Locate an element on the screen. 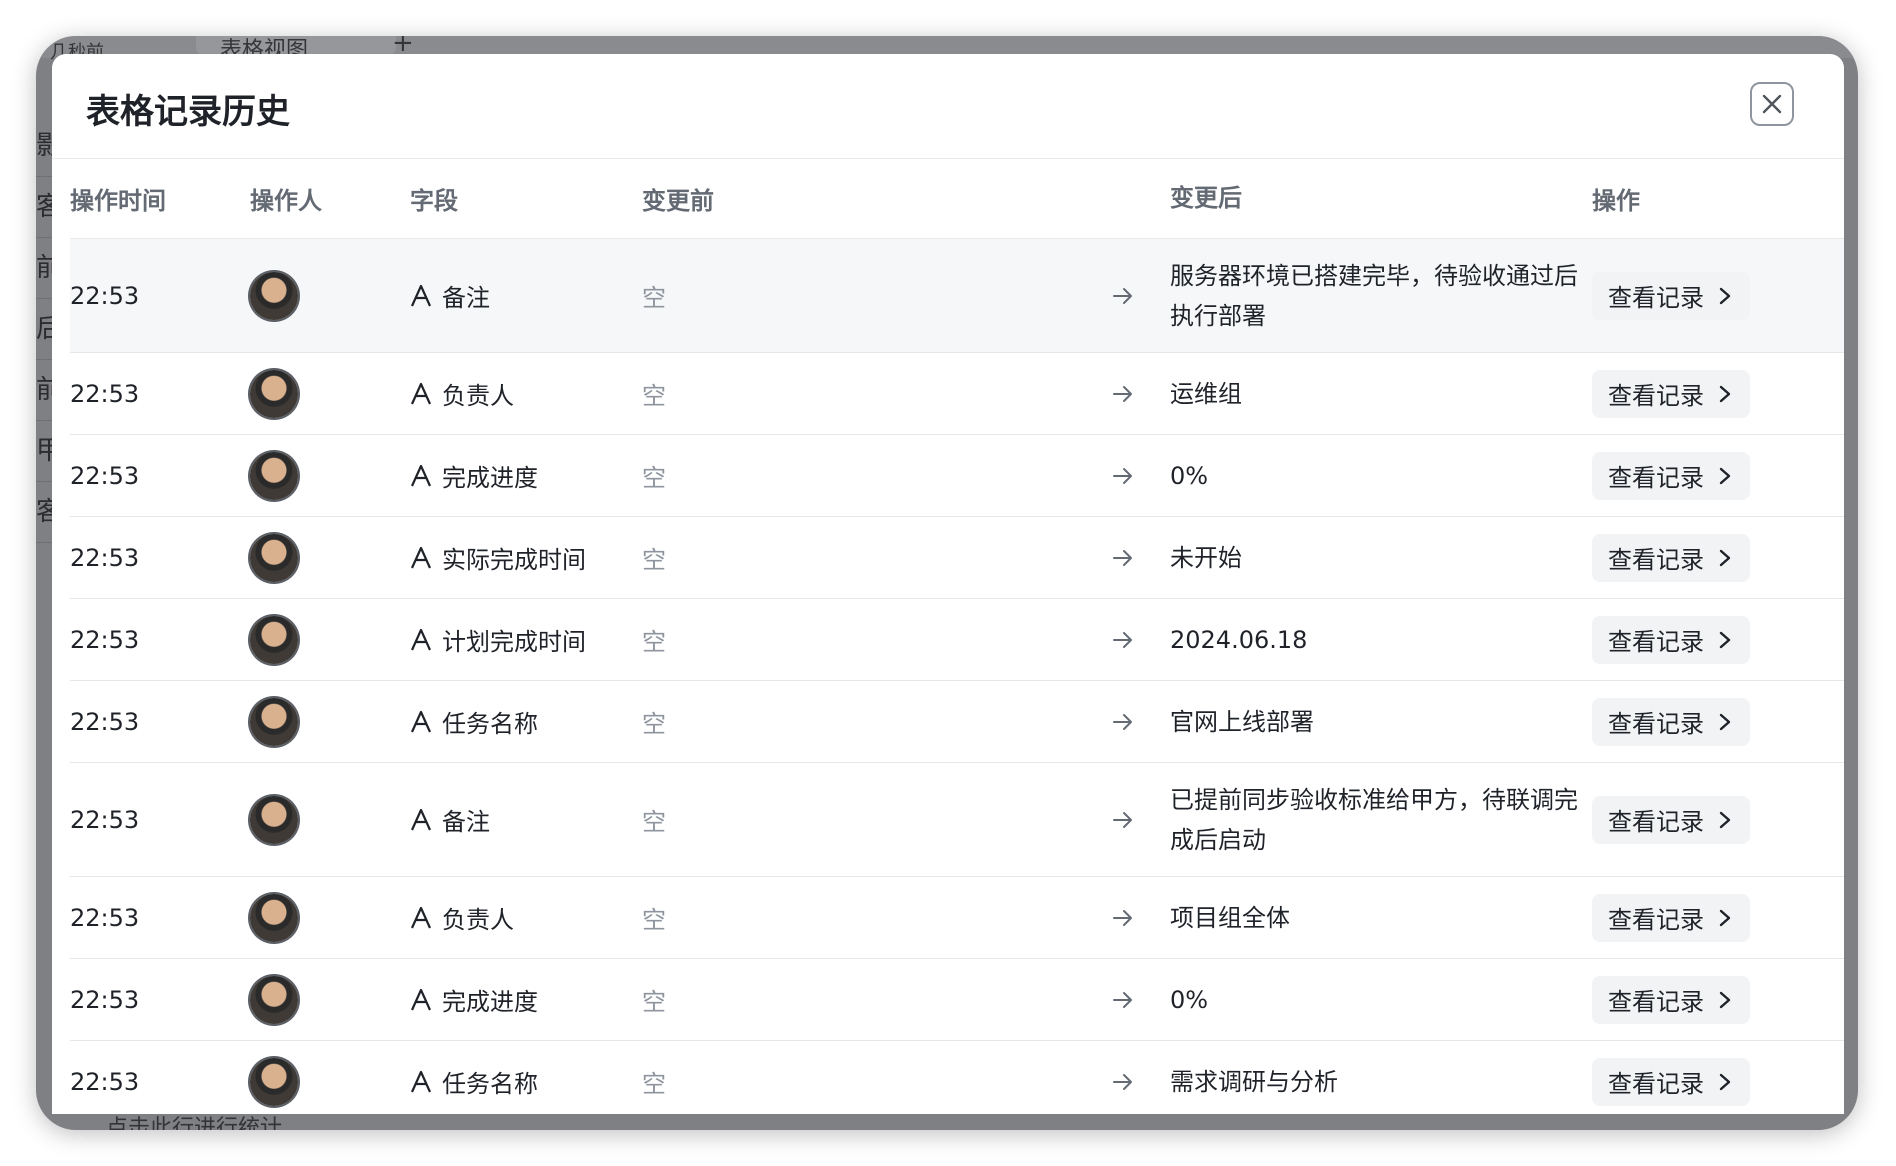 The image size is (1896, 1166). row-field: 计划完成时间 is located at coordinates (526, 639).